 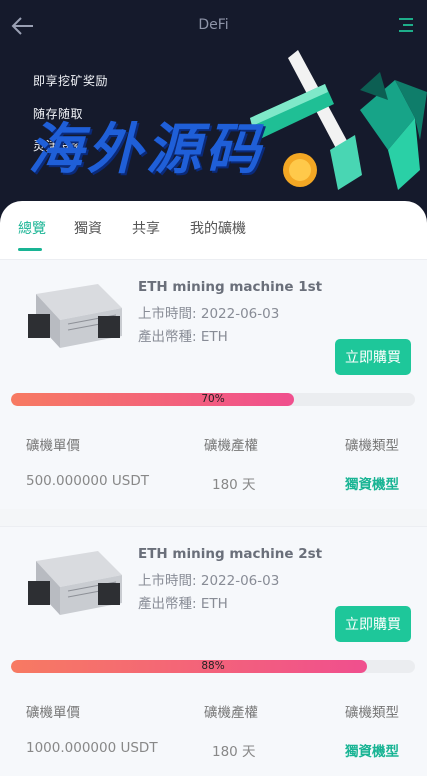 I want to click on sales-progress-bar: 88%, so click(x=213, y=666).